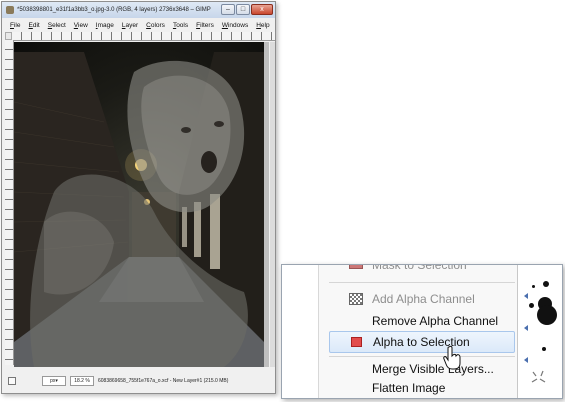 Image resolution: width=565 pixels, height=402 pixels. What do you see at coordinates (81, 26) in the screenshot?
I see `menu-view: View` at bounding box center [81, 26].